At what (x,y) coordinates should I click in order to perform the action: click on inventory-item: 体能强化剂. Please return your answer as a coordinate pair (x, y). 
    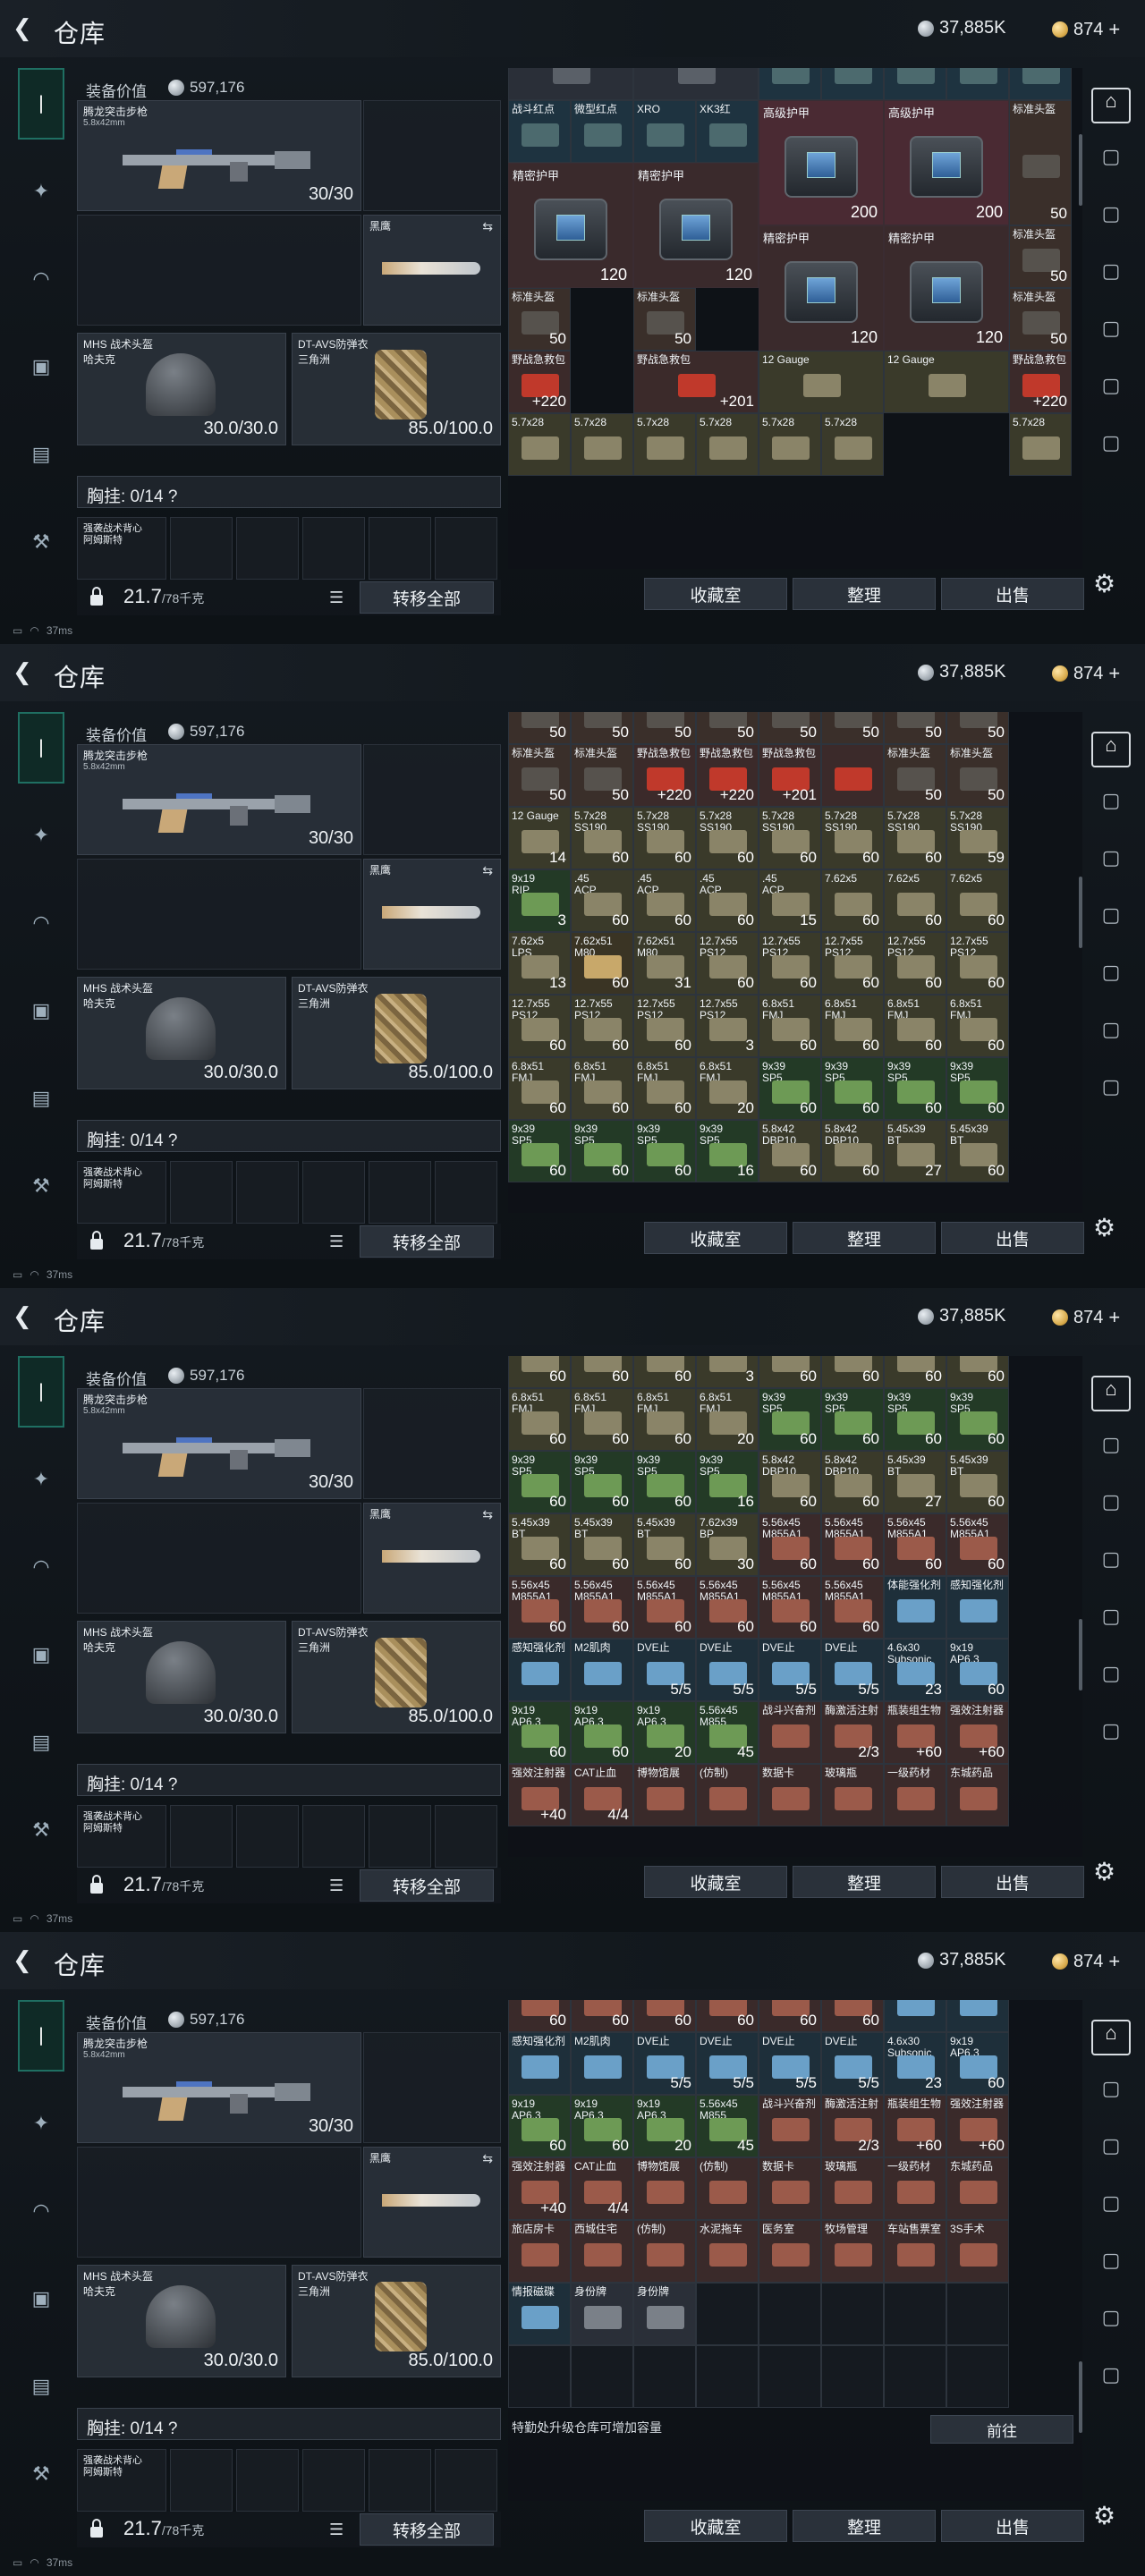
    Looking at the image, I should click on (915, 1607).